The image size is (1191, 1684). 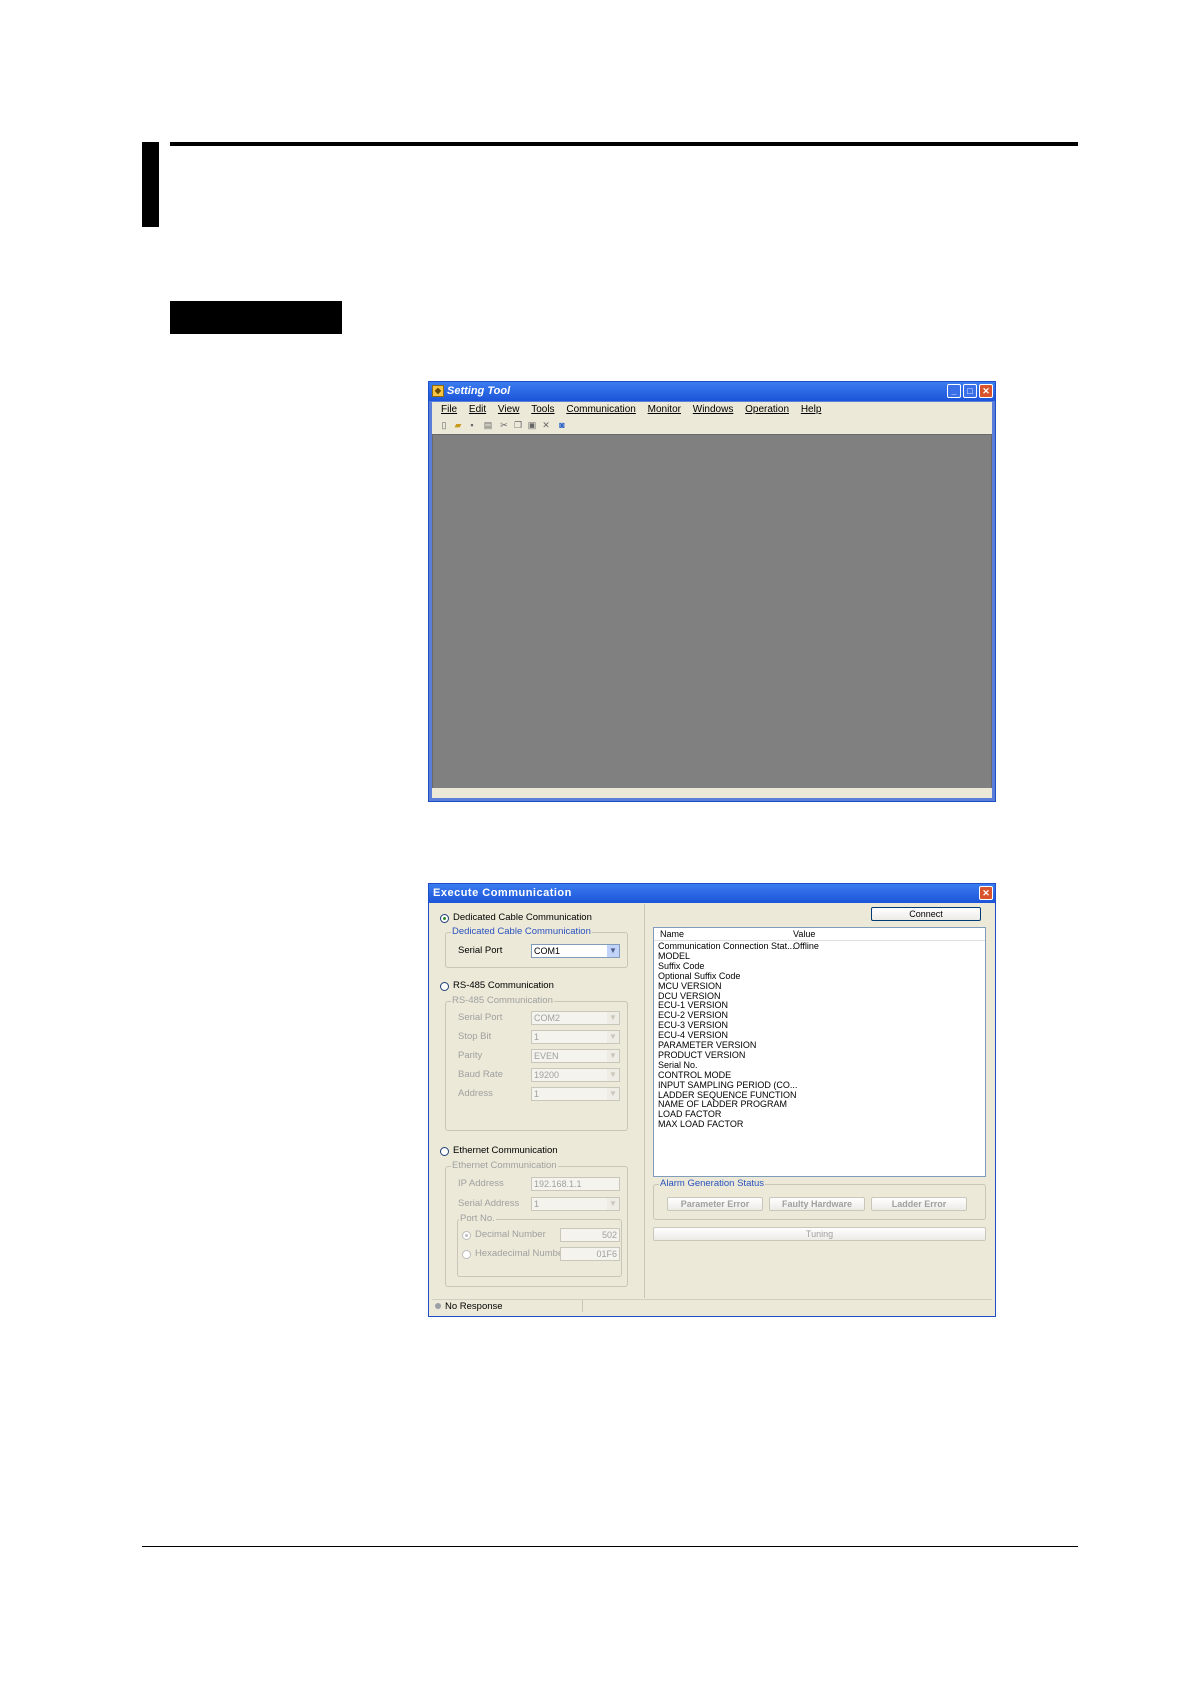 I want to click on address-select: 1 ▼, so click(x=575, y=1094).